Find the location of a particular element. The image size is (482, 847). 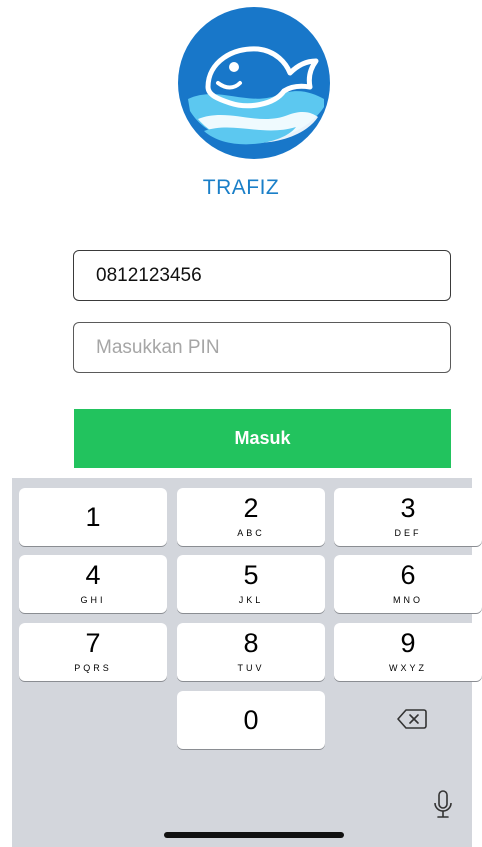

key-digit: 6 is located at coordinates (408, 575).